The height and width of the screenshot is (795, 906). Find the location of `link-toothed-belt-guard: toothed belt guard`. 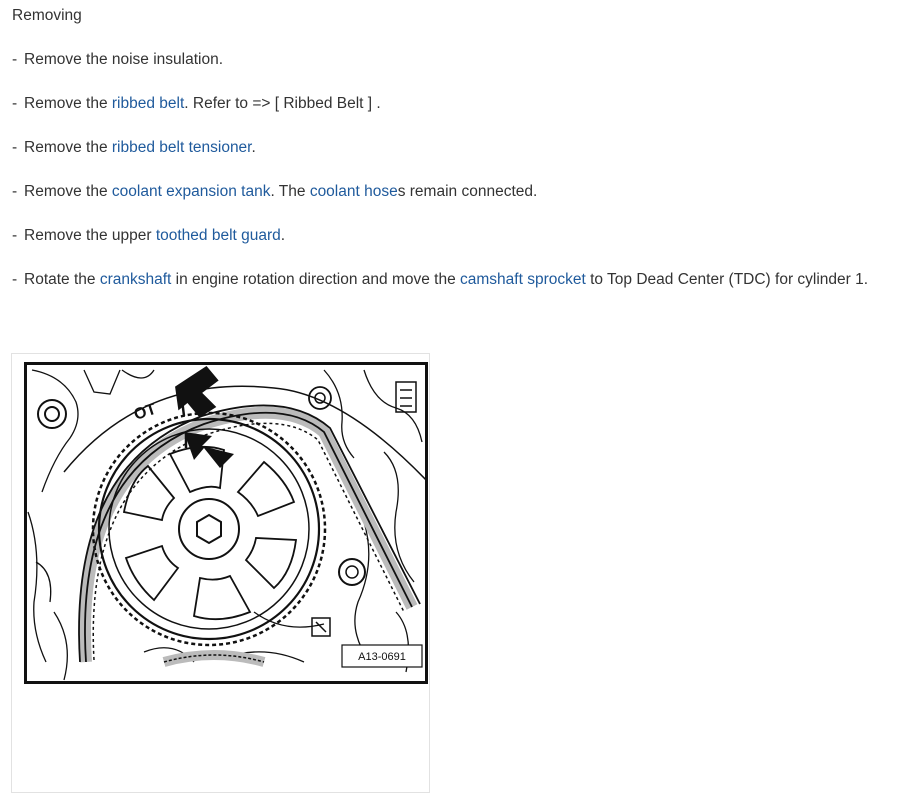

link-toothed-belt-guard: toothed belt guard is located at coordinates (218, 235).